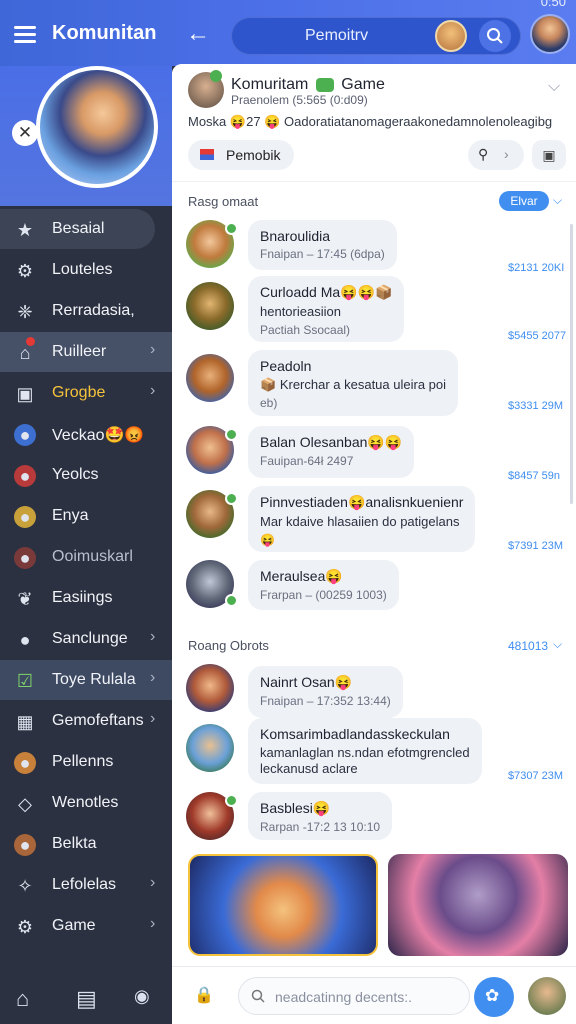 The width and height of the screenshot is (576, 1024). I want to click on sidebar-item-label: Ooimuskarl, so click(92, 556).